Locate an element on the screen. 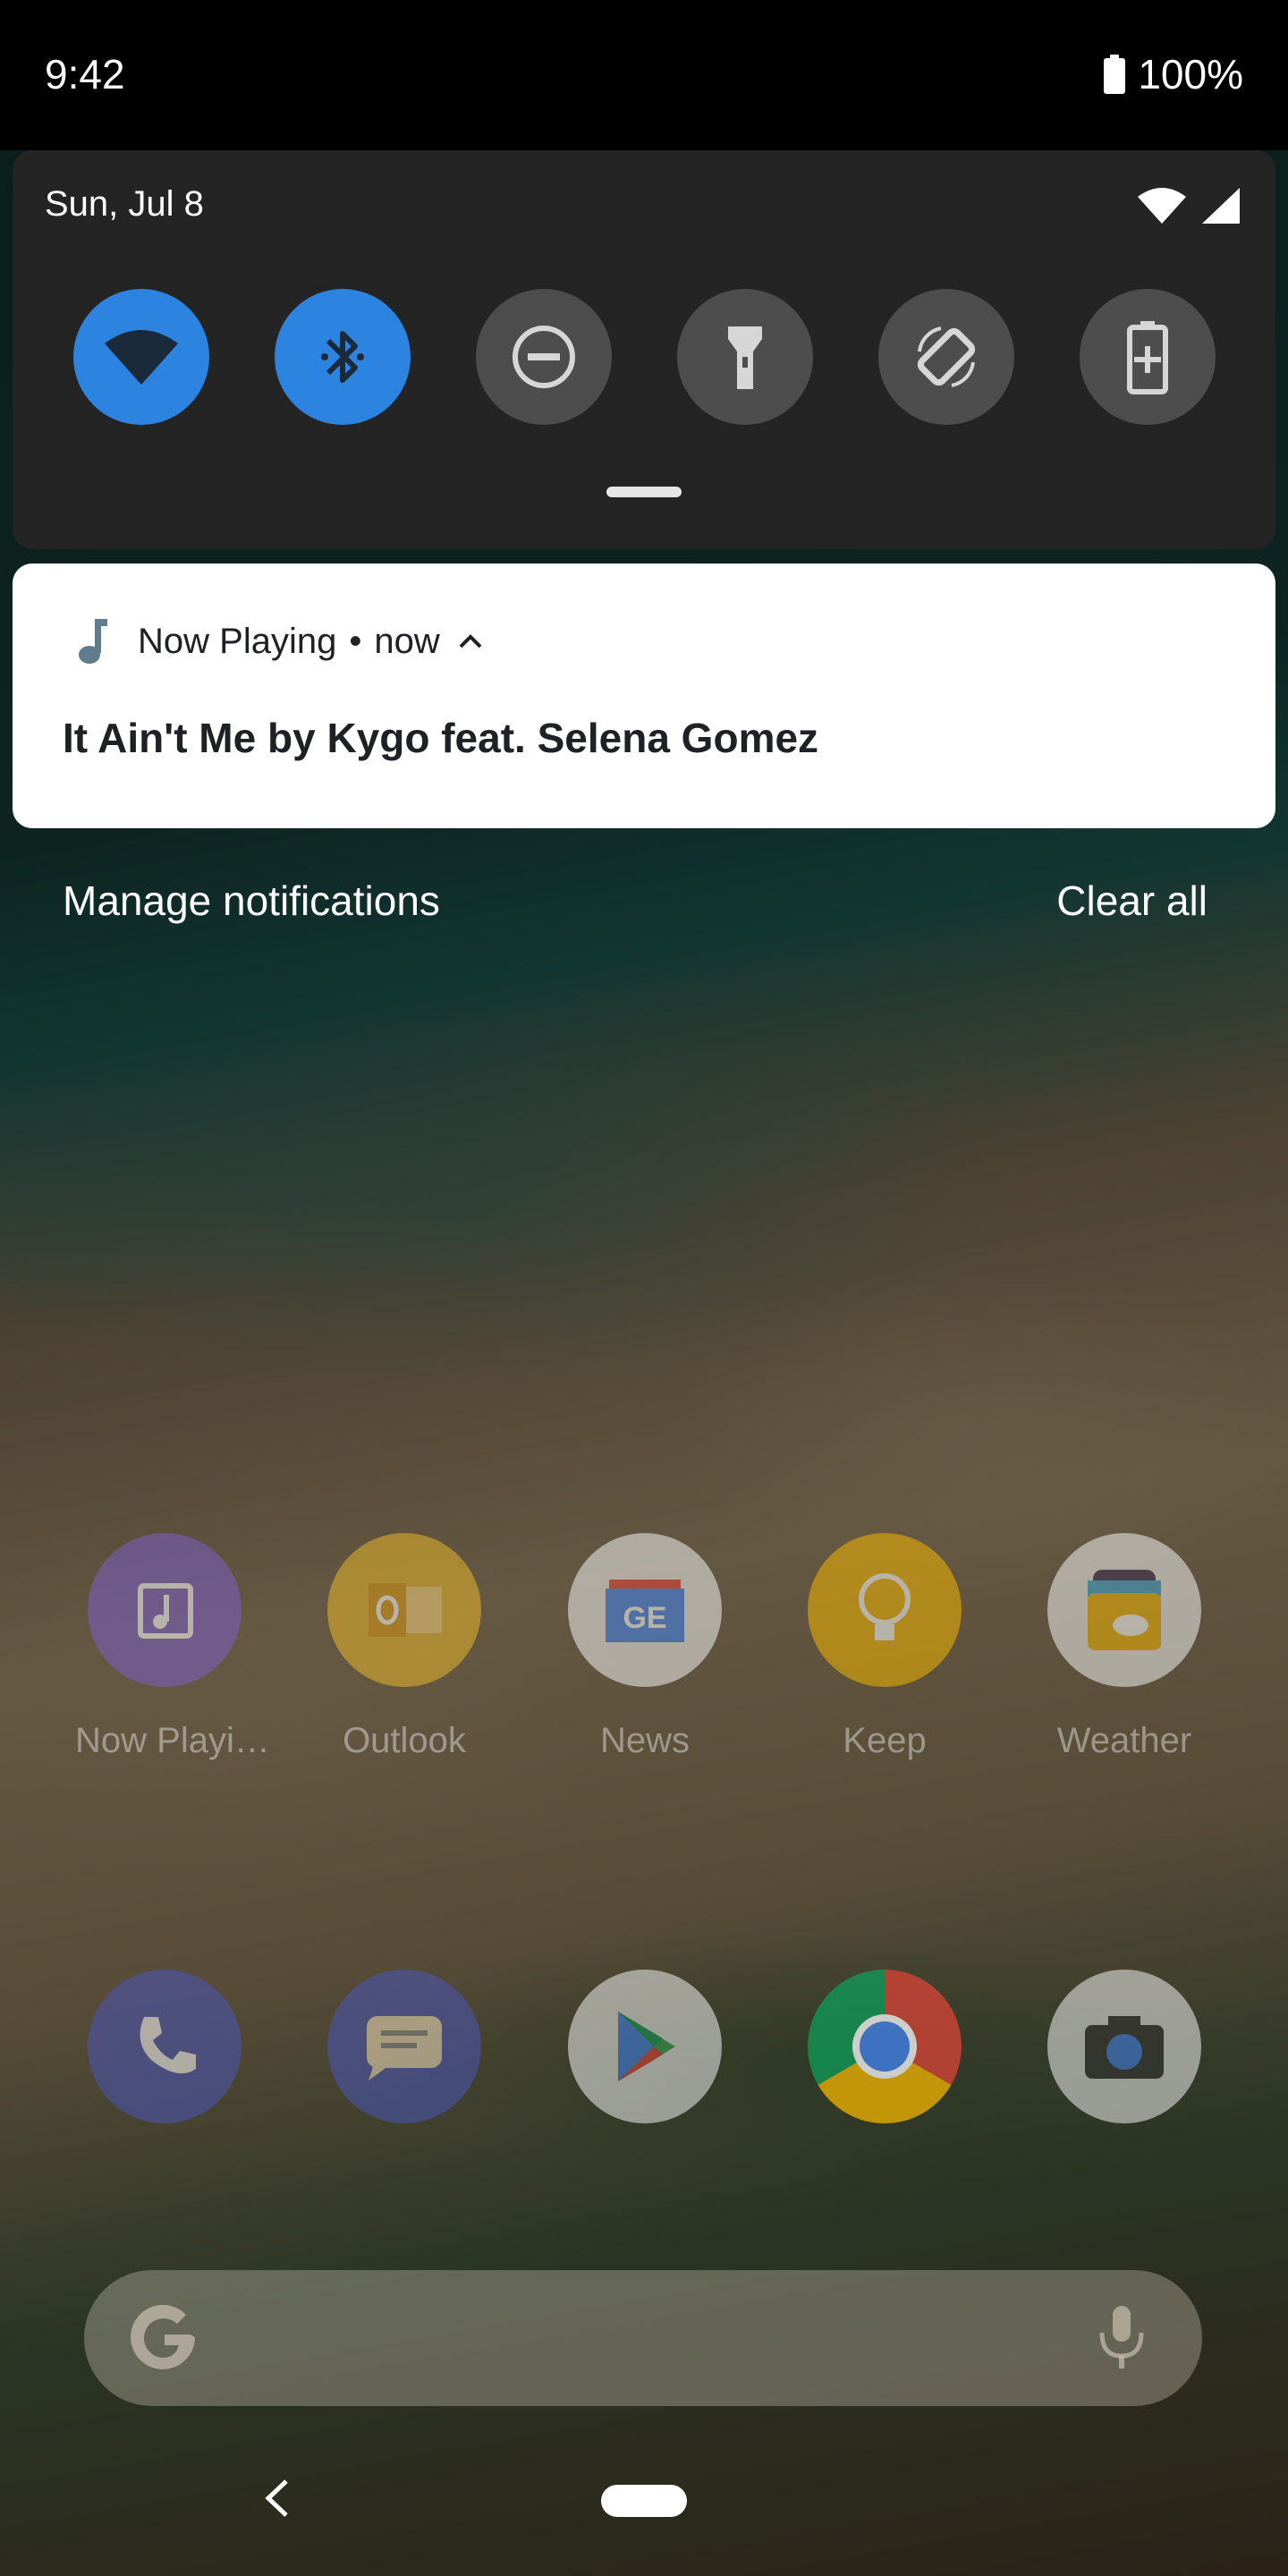 This screenshot has width=1288, height=2576. flashlight-tile is located at coordinates (745, 357).